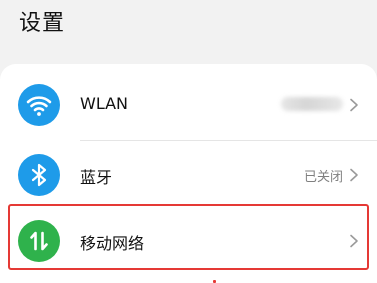  What do you see at coordinates (104, 103) in the screenshot?
I see `settings-item-label: WLAN` at bounding box center [104, 103].